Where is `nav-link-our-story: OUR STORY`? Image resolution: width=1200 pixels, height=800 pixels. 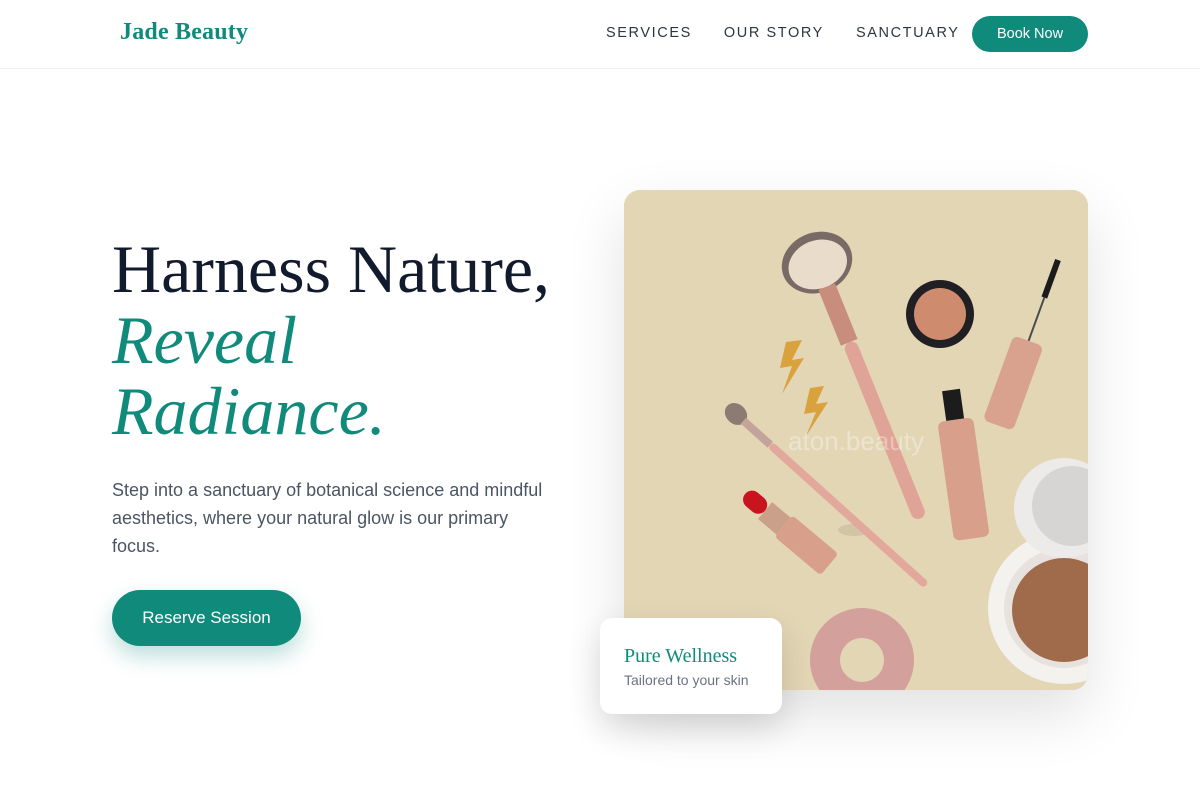 nav-link-our-story: OUR STORY is located at coordinates (774, 33).